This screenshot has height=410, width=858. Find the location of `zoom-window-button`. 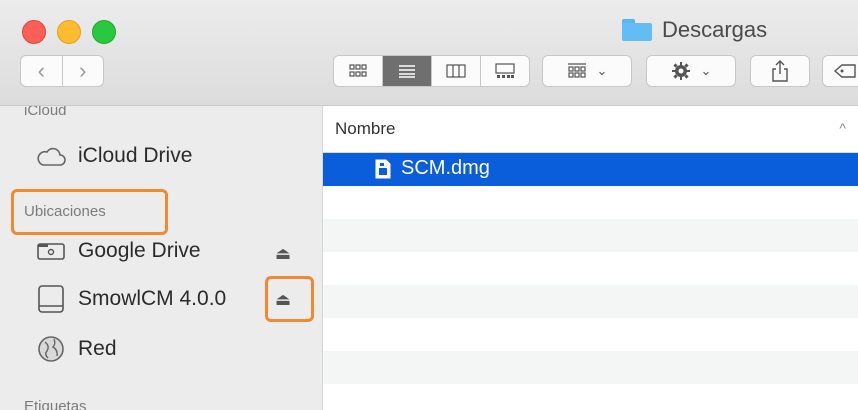

zoom-window-button is located at coordinates (104, 32).